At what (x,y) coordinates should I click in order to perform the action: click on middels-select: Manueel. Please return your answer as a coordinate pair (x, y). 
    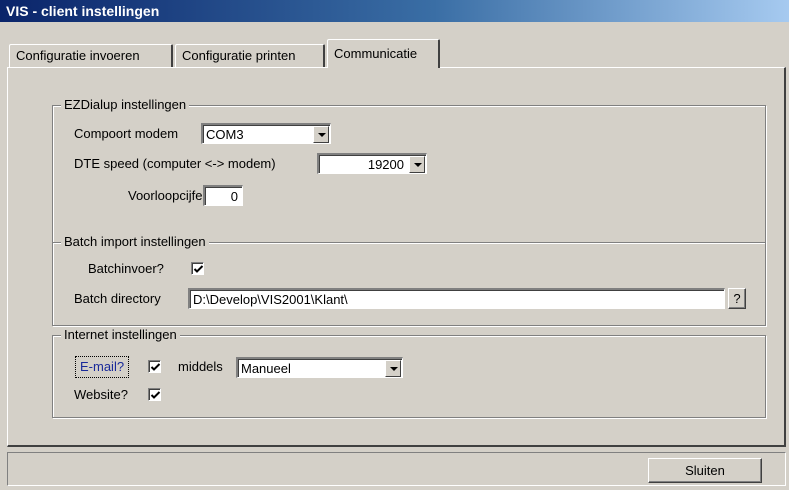
    Looking at the image, I should click on (319, 367).